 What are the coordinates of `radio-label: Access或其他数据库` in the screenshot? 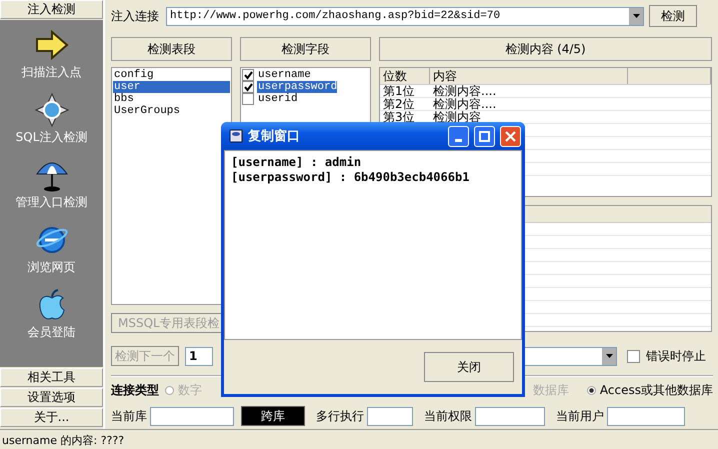 It's located at (656, 390).